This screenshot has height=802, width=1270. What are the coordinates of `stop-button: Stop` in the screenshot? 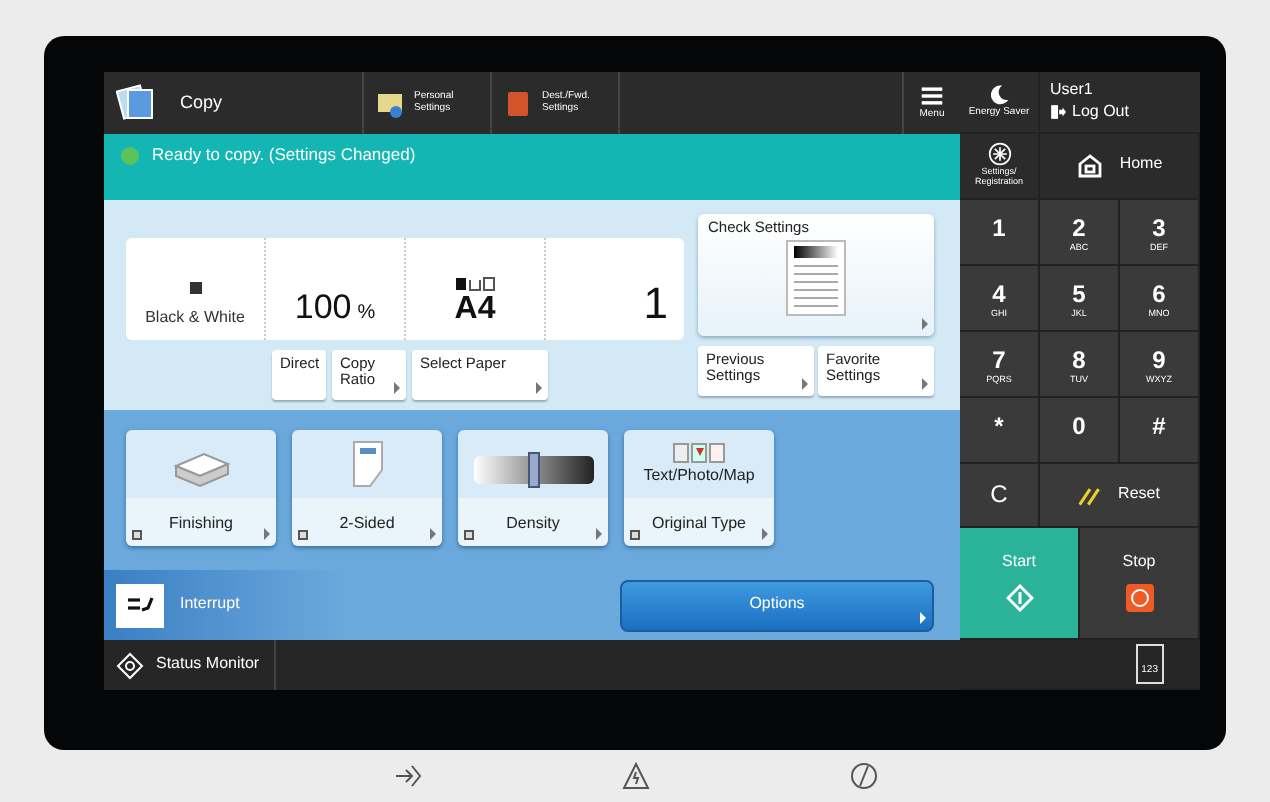 It's located at (1140, 583).